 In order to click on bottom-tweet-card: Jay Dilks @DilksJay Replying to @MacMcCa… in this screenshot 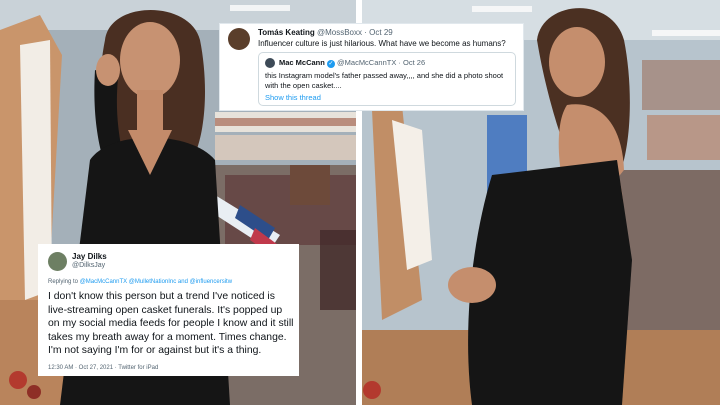, I will do `click(168, 310)`.